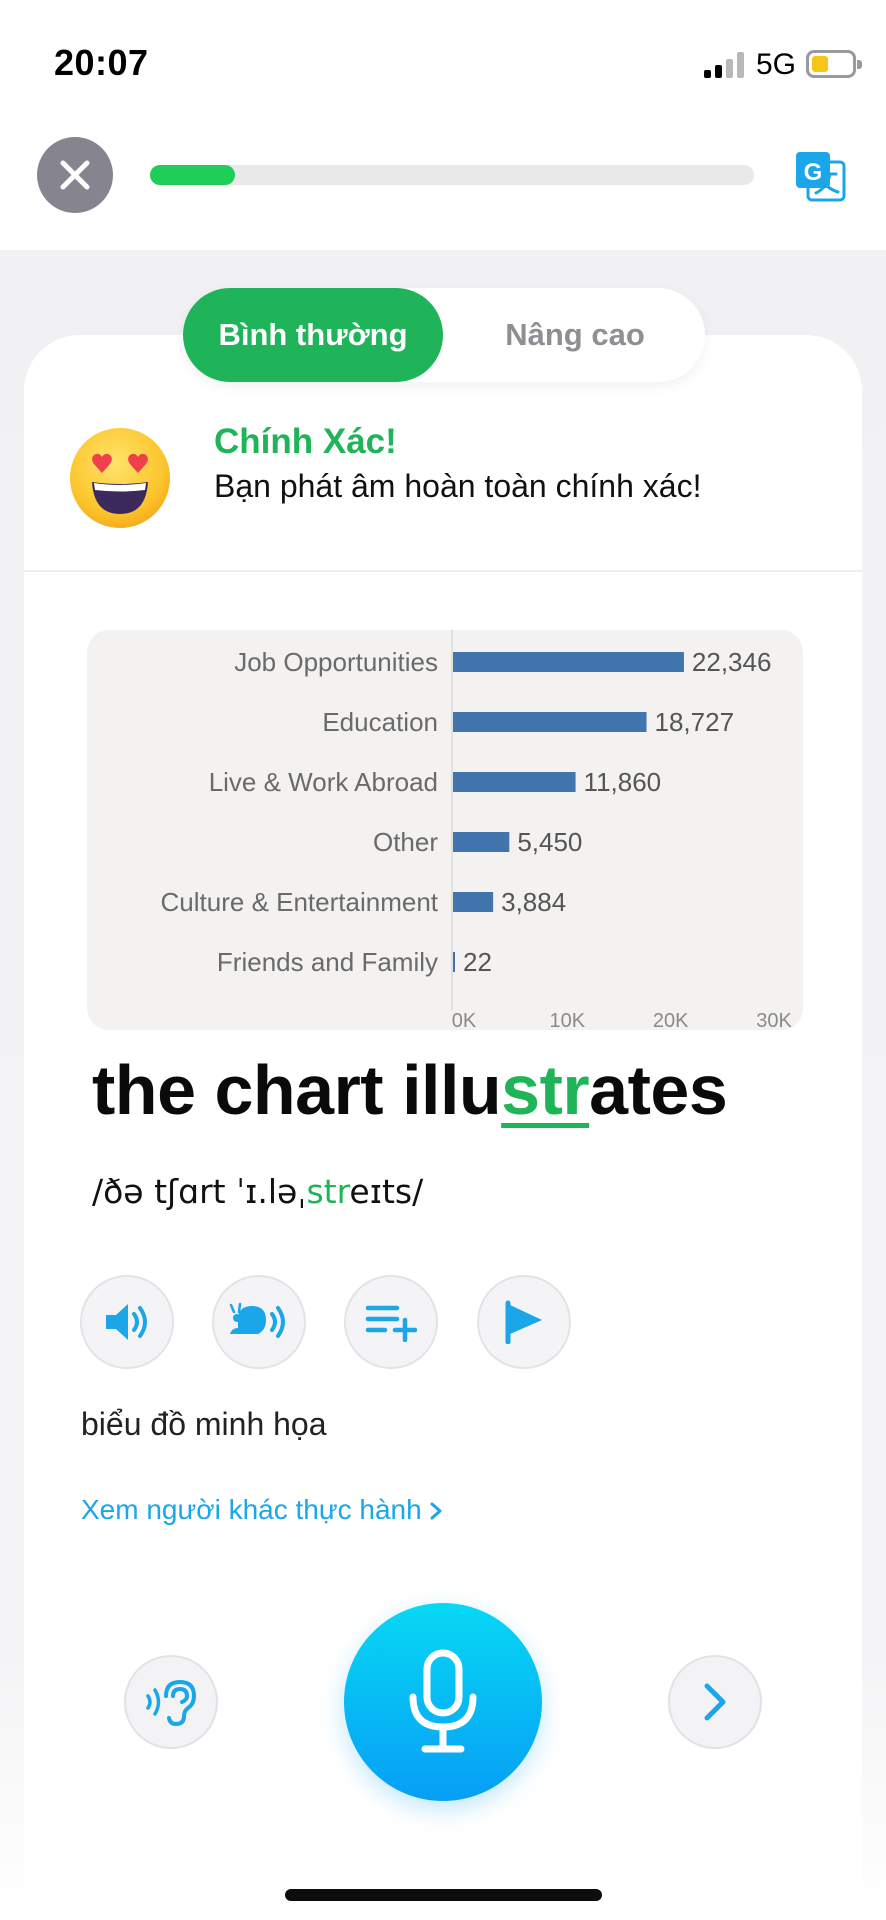  Describe the element at coordinates (444, 335) in the screenshot. I see `mode-toggle: Bình thường Nâng cao` at that location.